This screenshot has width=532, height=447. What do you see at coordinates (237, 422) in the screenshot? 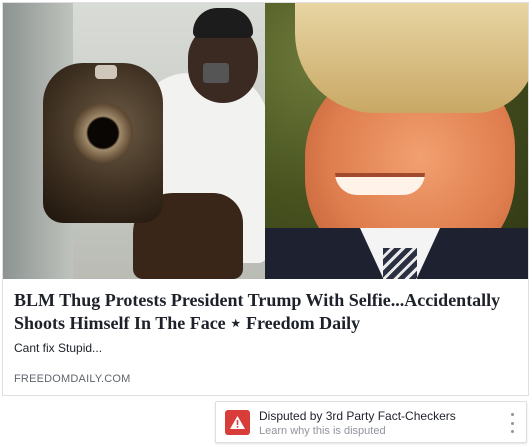
I see `warning-icon` at bounding box center [237, 422].